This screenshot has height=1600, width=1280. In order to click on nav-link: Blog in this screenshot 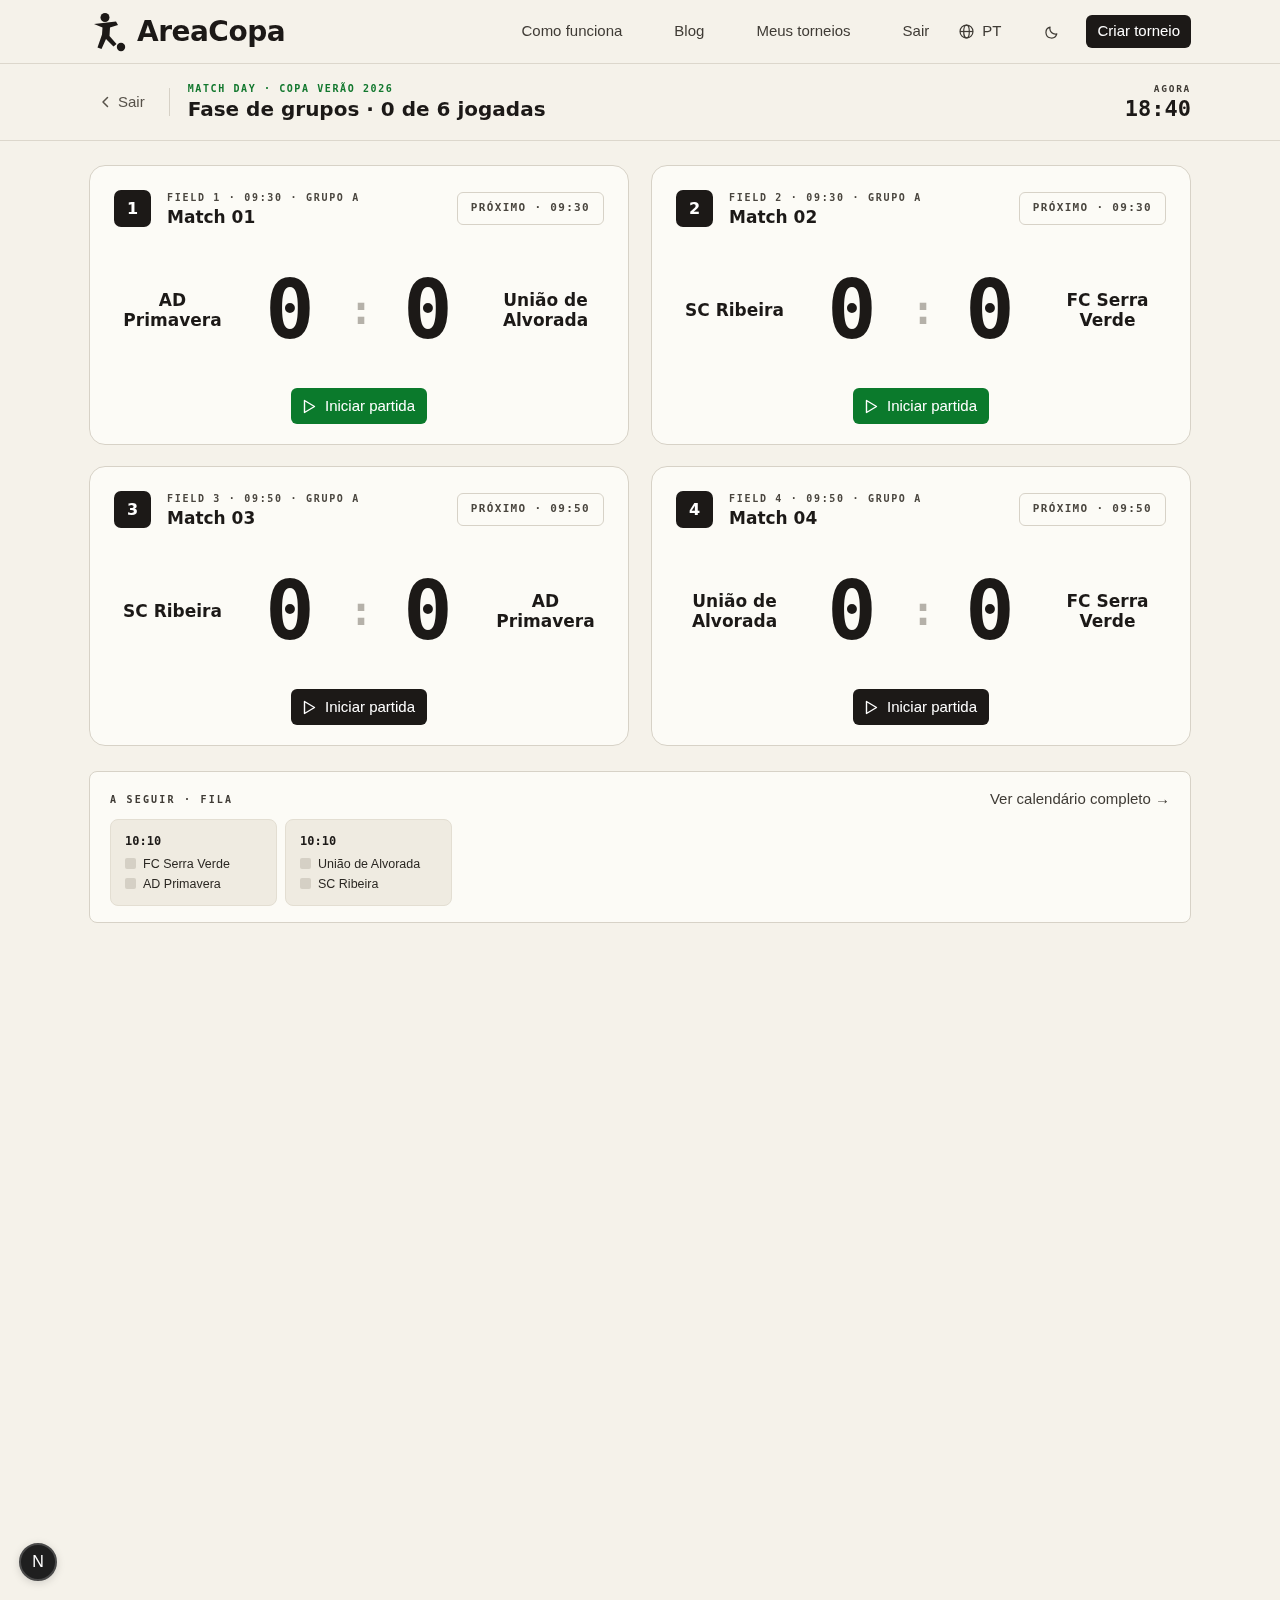, I will do `click(689, 31)`.